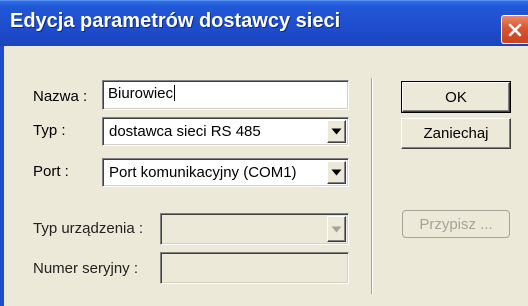 The image size is (528, 306). I want to click on ok-button-label: OK, so click(456, 97).